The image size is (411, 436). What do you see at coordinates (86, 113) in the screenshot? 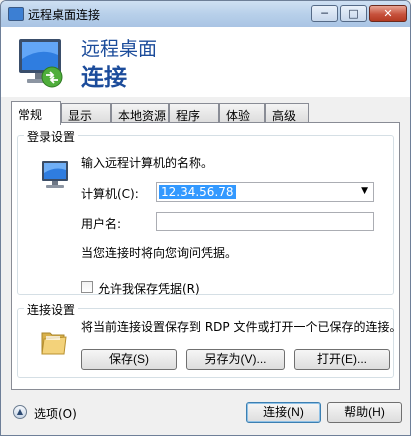
I see `tab-display: 显示` at bounding box center [86, 113].